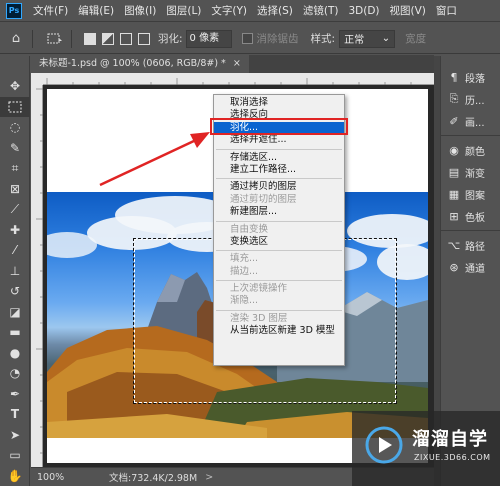 The height and width of the screenshot is (486, 500). What do you see at coordinates (16, 39) in the screenshot?
I see `home-icon: ⌂` at bounding box center [16, 39].